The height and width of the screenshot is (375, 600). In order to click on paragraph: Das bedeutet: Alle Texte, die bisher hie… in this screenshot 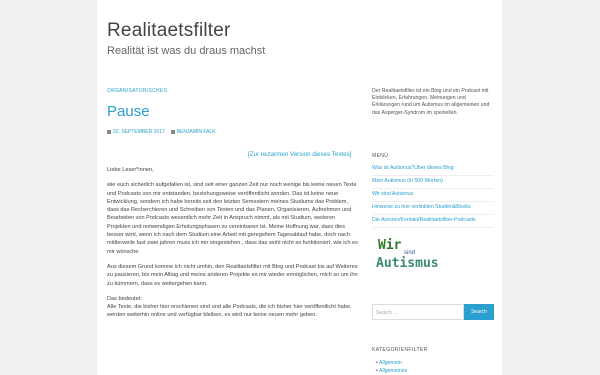, I will do `click(229, 307)`.